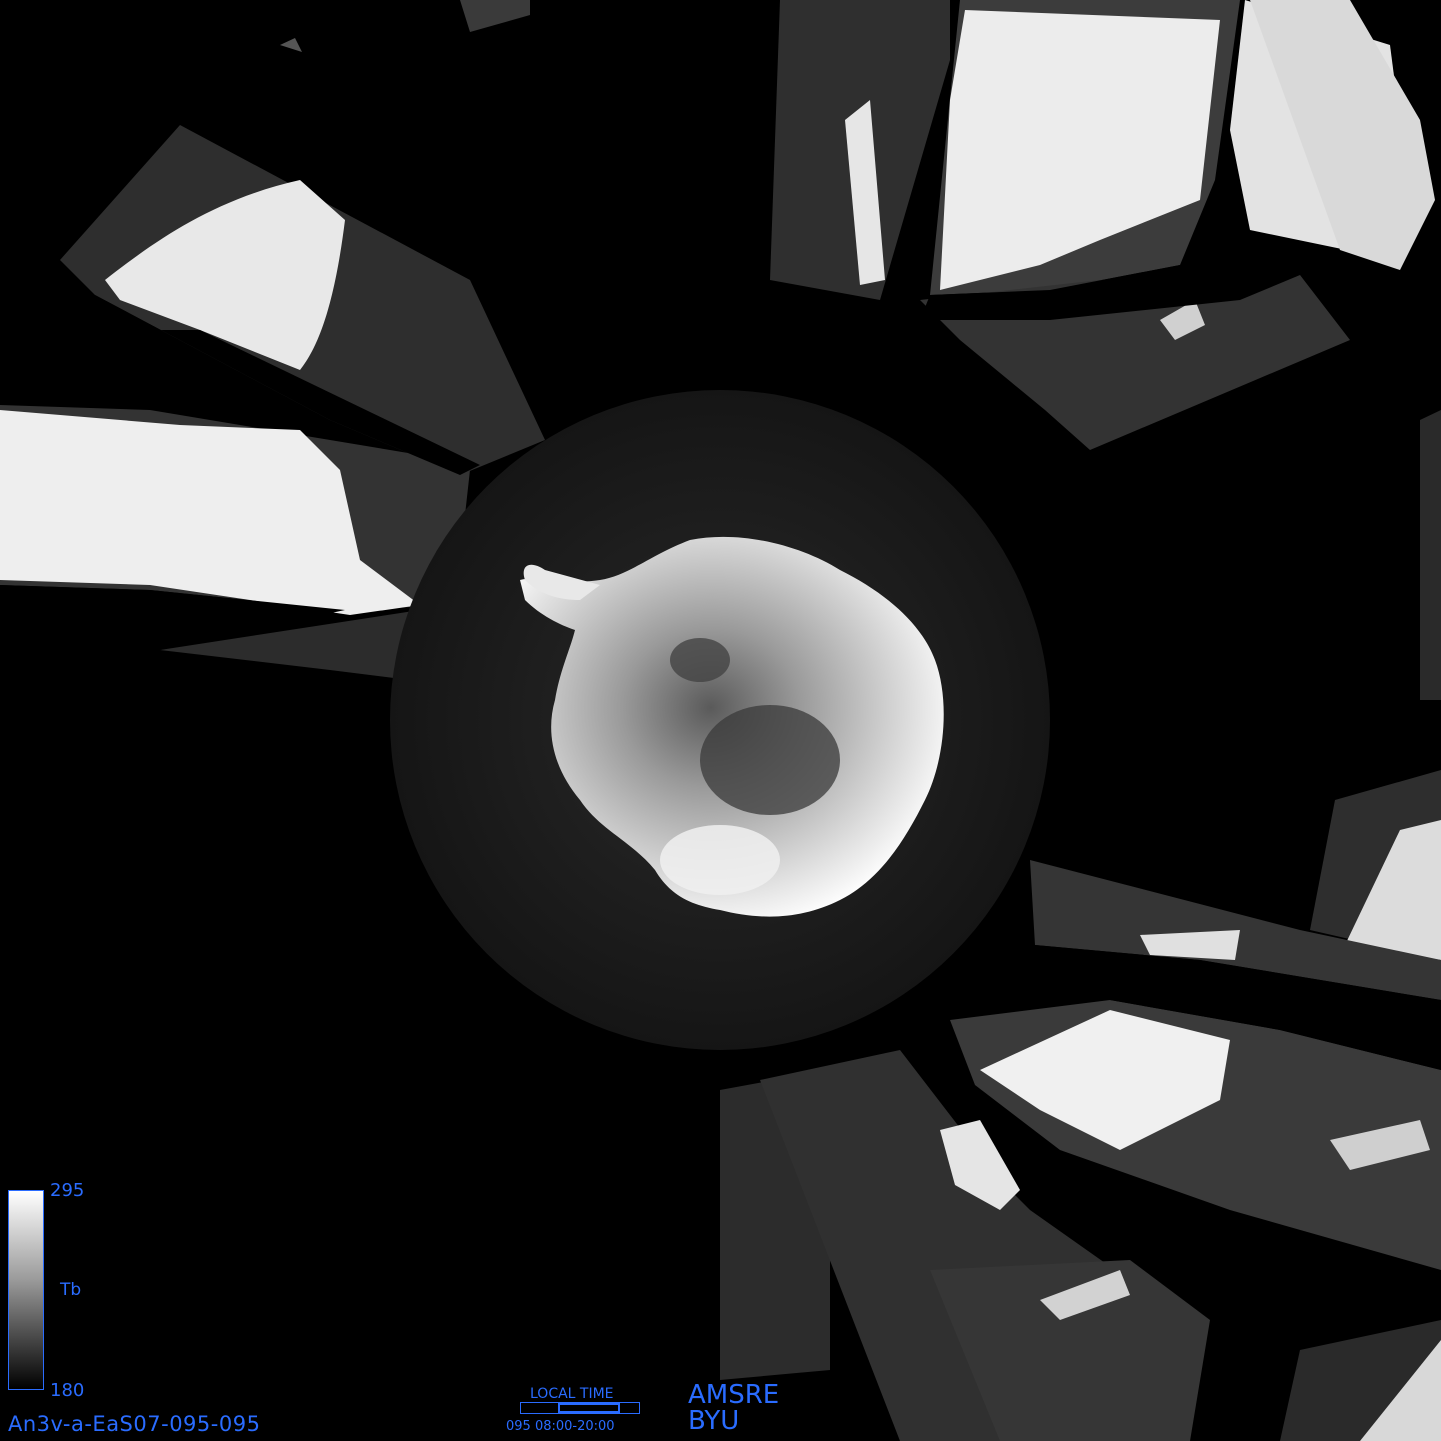 The height and width of the screenshot is (1441, 1441). Describe the element at coordinates (572, 1394) in the screenshot. I see `local-time-title: LOCAL TIME` at that location.